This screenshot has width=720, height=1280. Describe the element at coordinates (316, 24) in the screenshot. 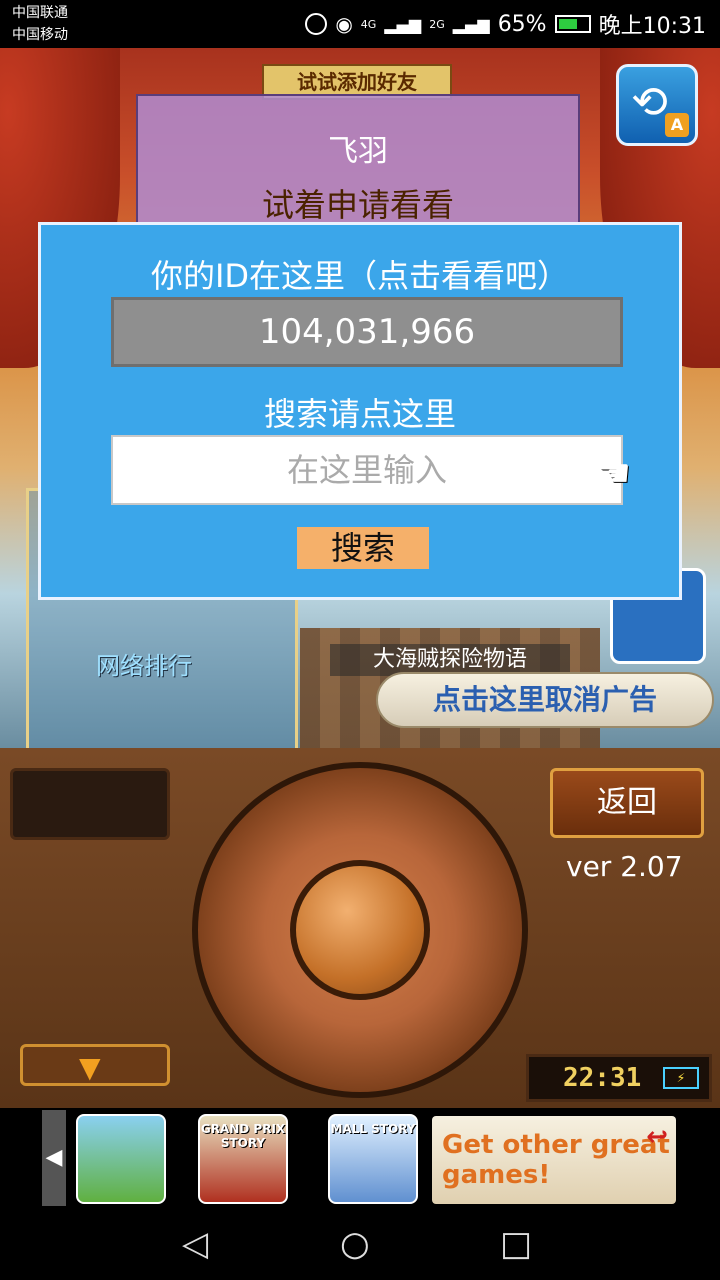

I see `alarm-icon` at that location.